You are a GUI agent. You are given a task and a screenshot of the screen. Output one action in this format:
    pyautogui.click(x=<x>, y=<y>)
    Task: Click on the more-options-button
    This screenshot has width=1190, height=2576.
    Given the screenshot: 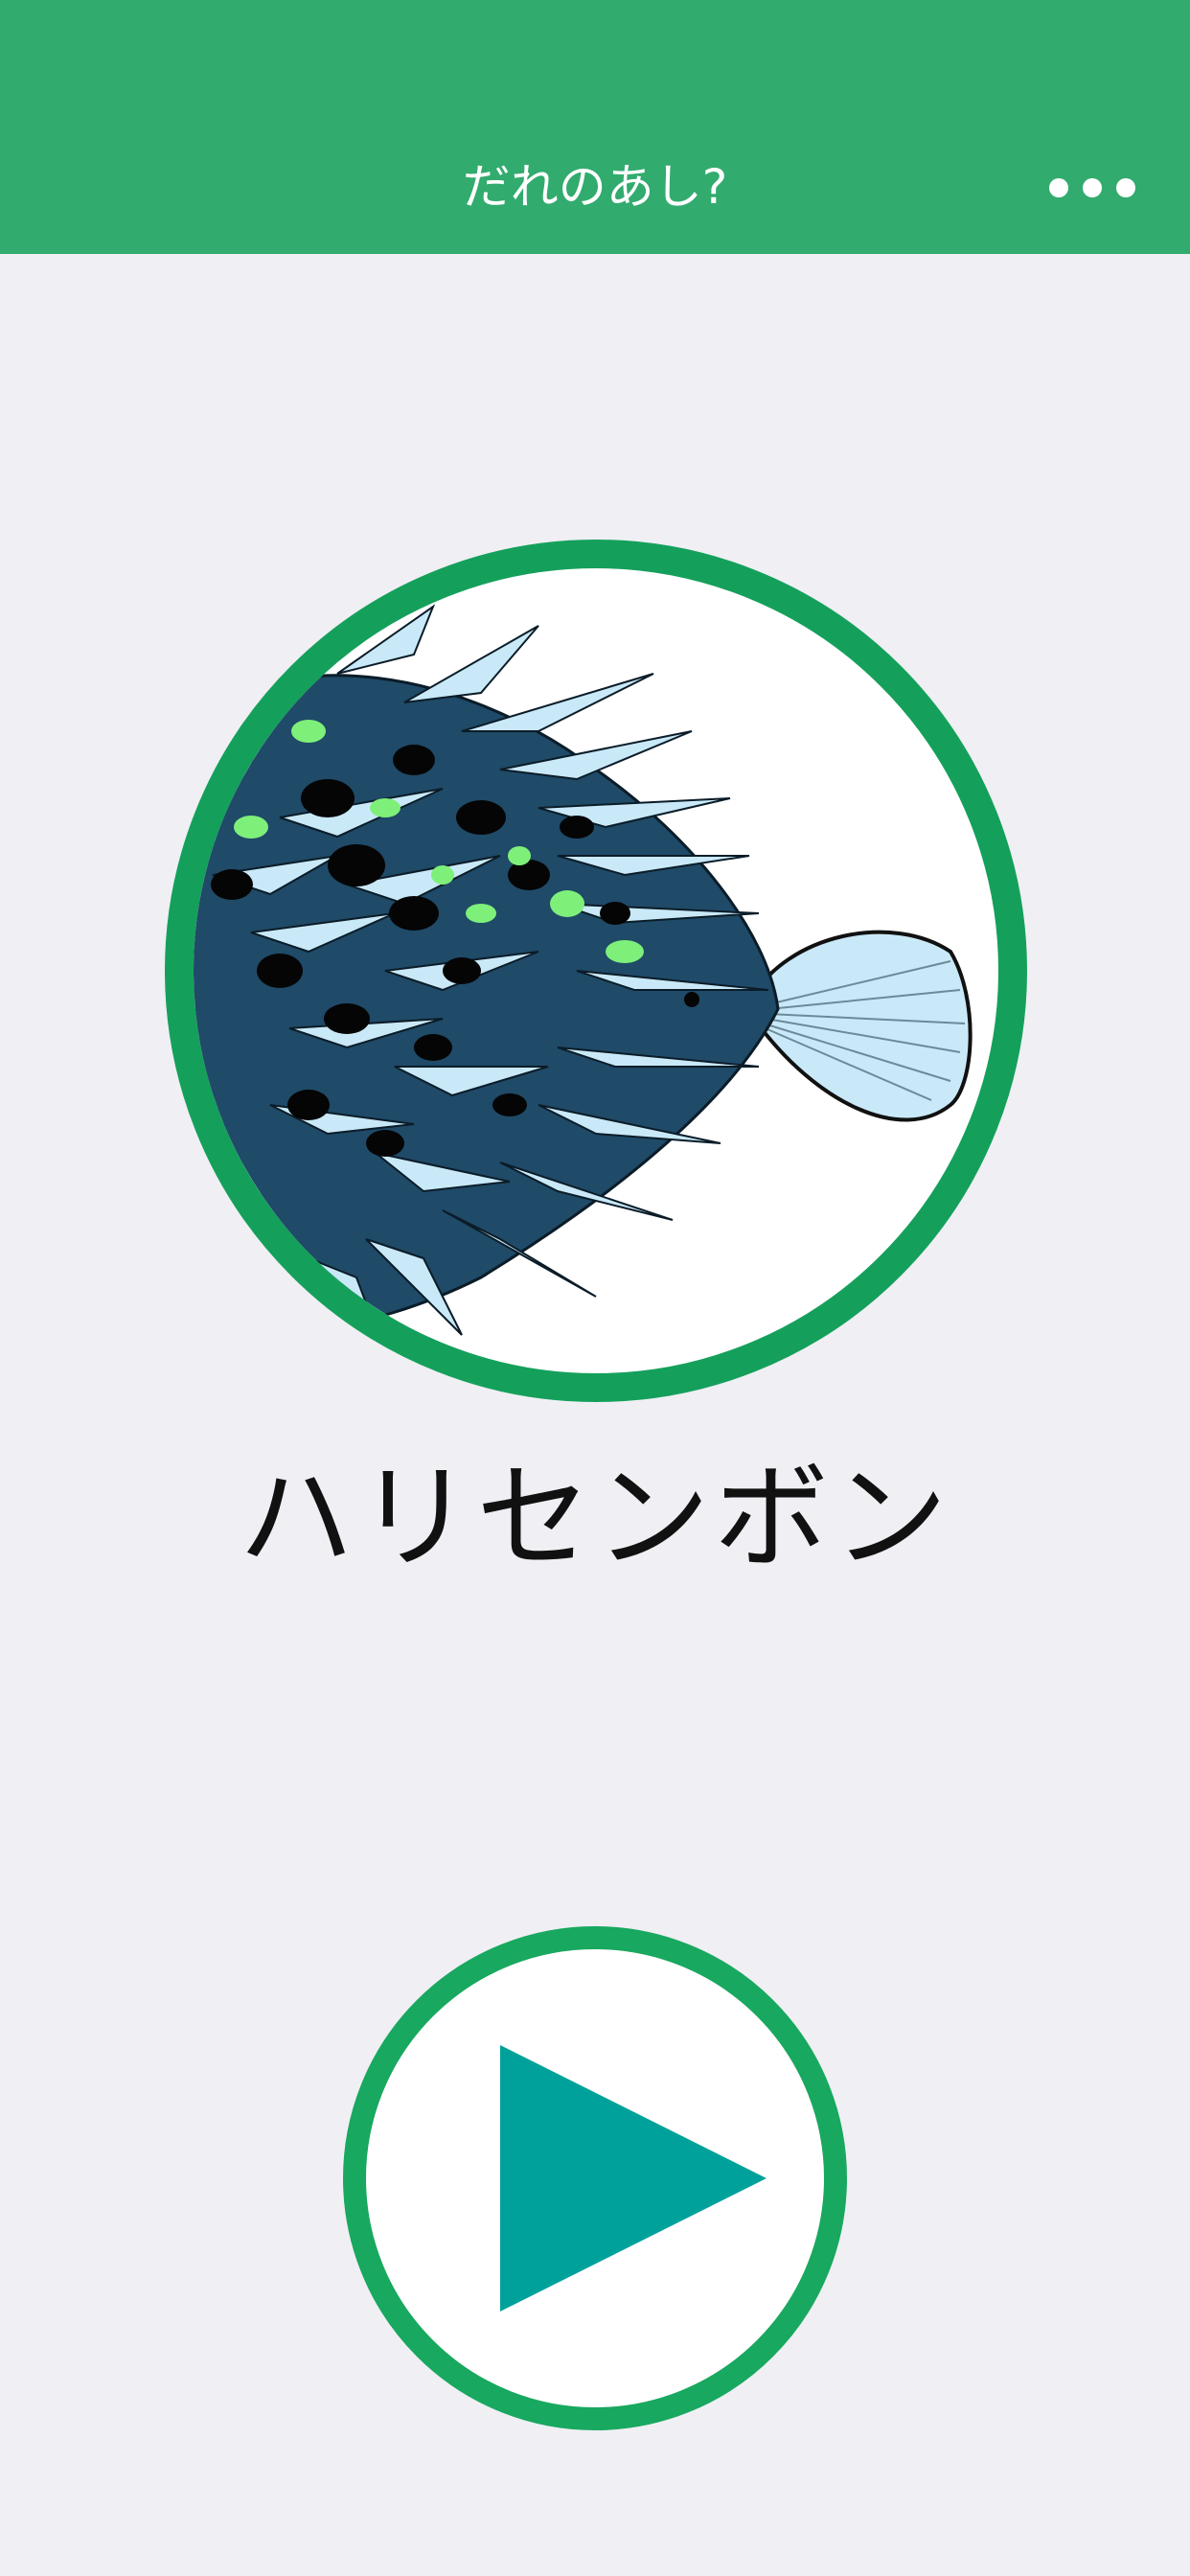 What is the action you would take?
    pyautogui.click(x=1092, y=188)
    